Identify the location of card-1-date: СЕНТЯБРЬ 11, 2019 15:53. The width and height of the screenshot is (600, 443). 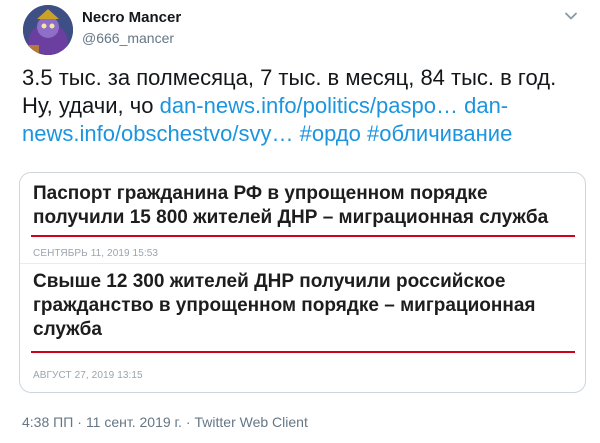
(96, 253).